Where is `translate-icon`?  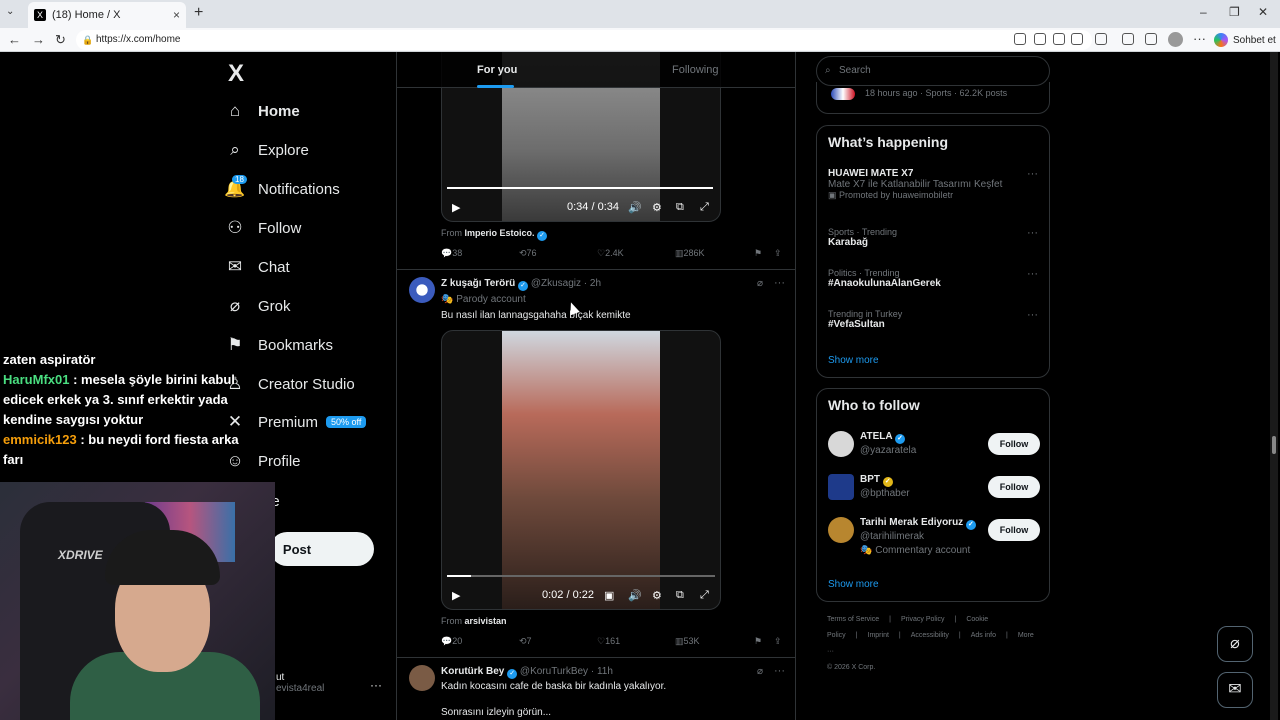
translate-icon is located at coordinates (1040, 39).